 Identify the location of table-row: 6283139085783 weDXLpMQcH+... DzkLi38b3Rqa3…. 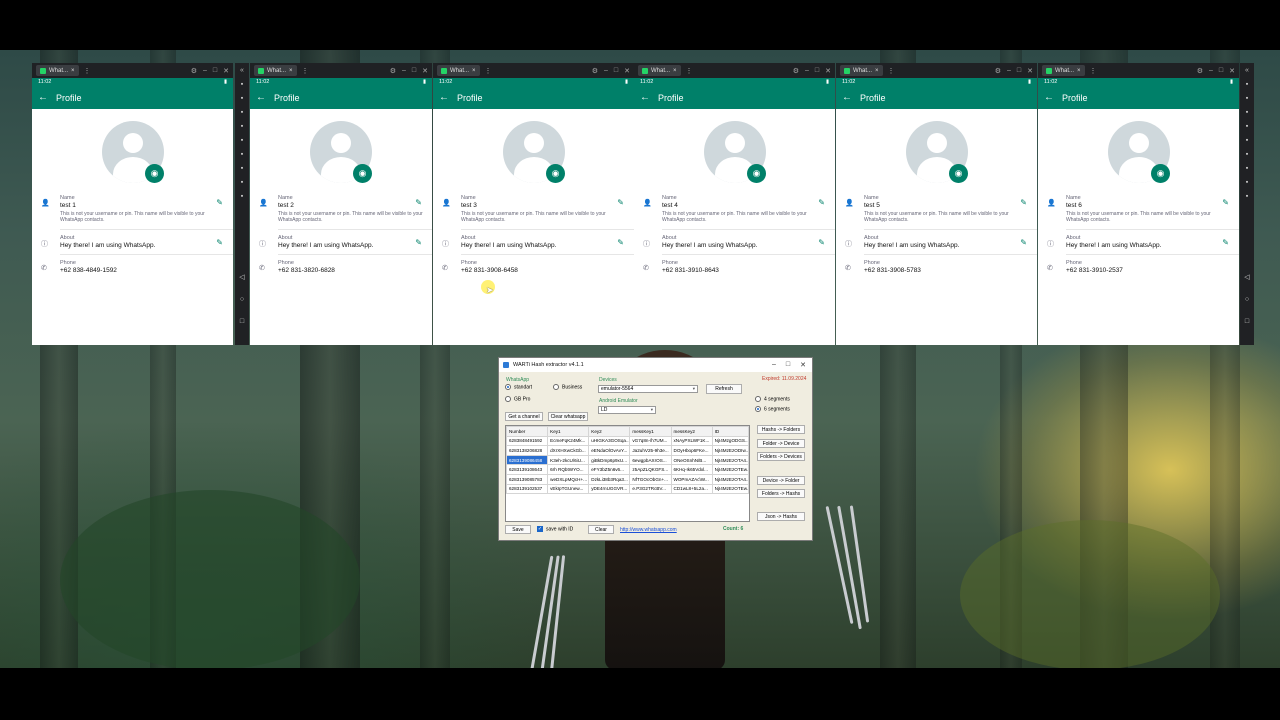
(627, 479).